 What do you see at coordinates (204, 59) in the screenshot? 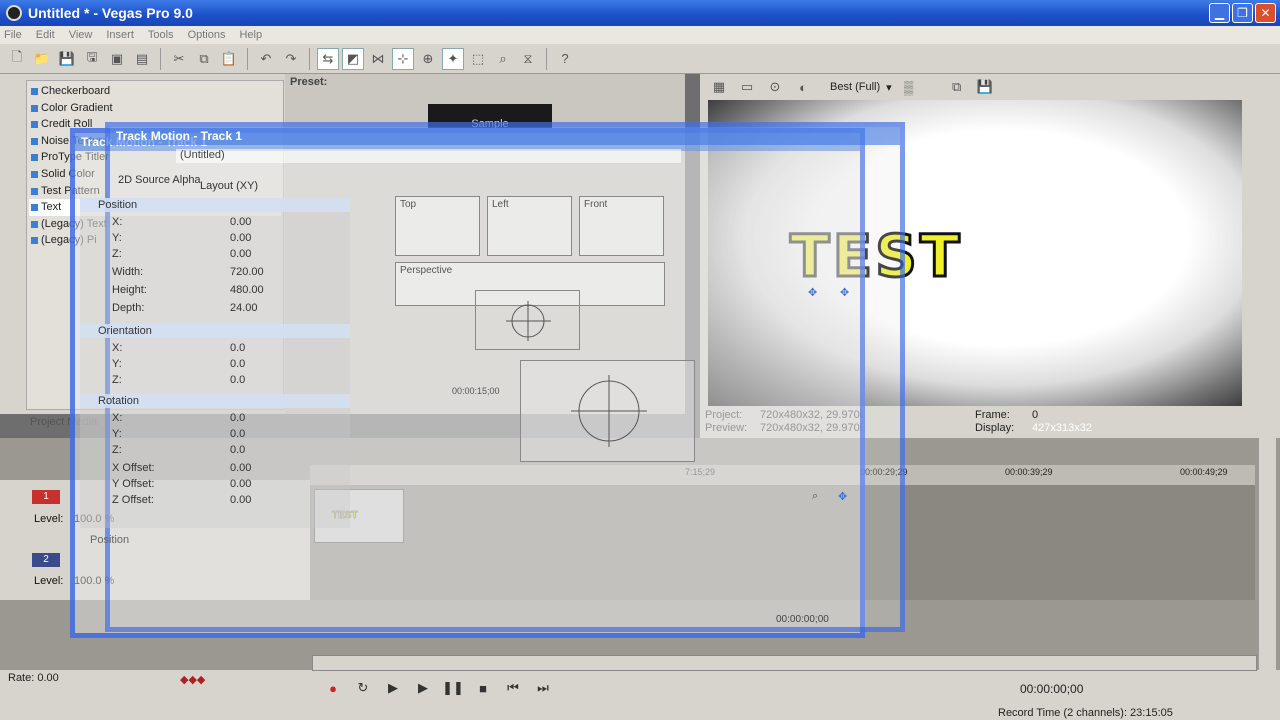
I see `copy-icon: ⧉` at bounding box center [204, 59].